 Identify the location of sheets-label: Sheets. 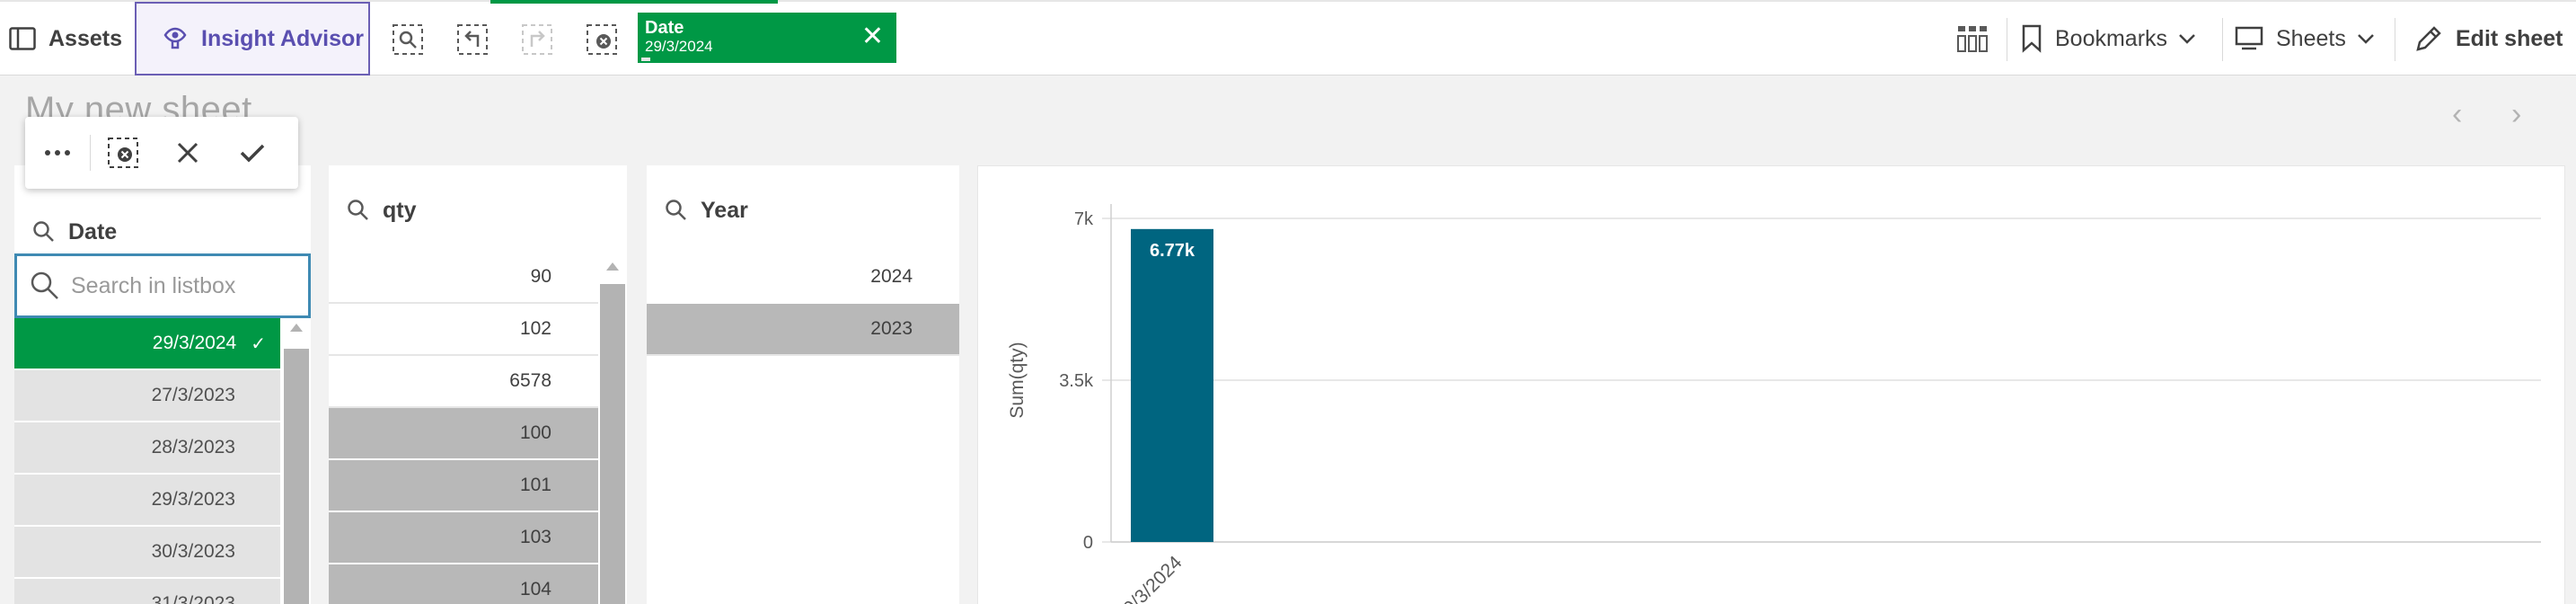
(2311, 38).